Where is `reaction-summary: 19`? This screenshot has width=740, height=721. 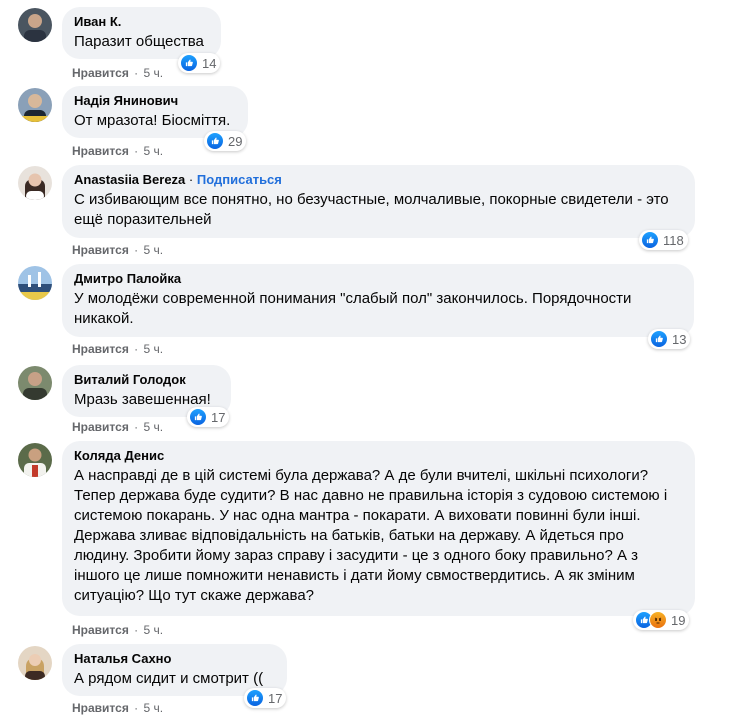
reaction-summary: 19 is located at coordinates (661, 620).